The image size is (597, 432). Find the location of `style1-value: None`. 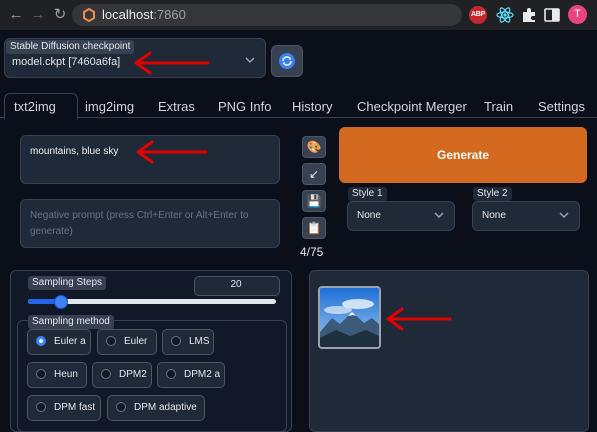

style1-value: None is located at coordinates (369, 215).